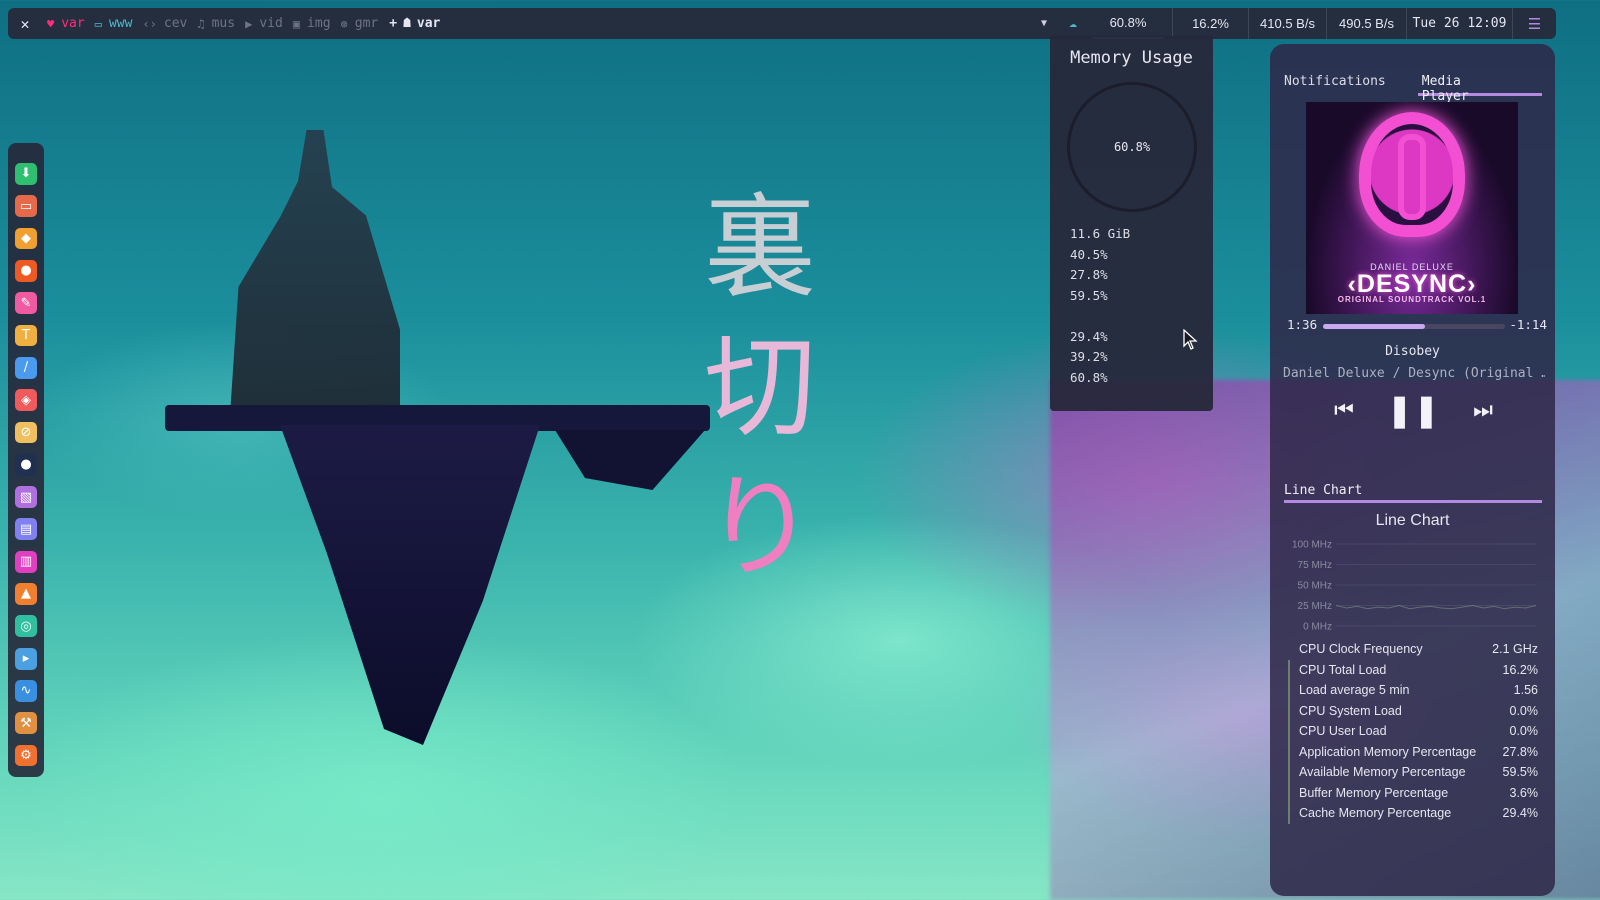  What do you see at coordinates (271, 23) in the screenshot?
I see `workspace-label: vid` at bounding box center [271, 23].